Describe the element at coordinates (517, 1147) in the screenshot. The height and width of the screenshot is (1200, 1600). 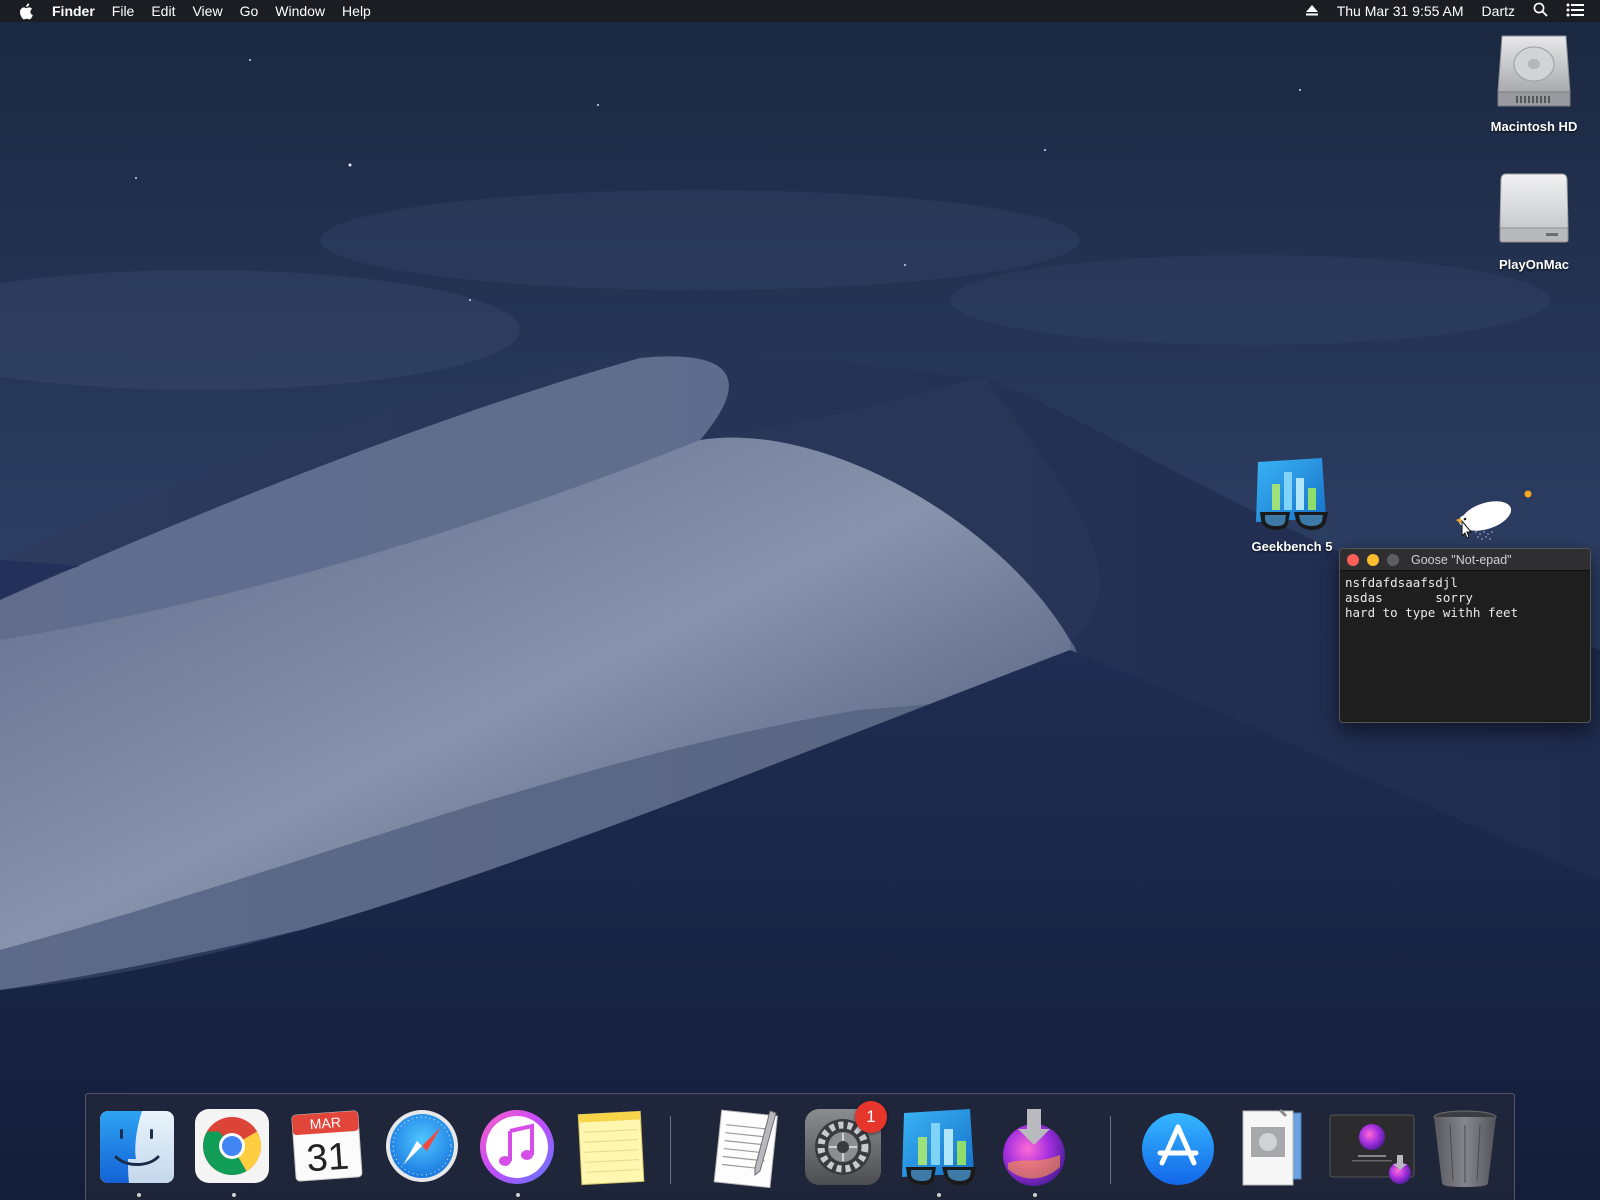
I see `itunes-icon` at that location.